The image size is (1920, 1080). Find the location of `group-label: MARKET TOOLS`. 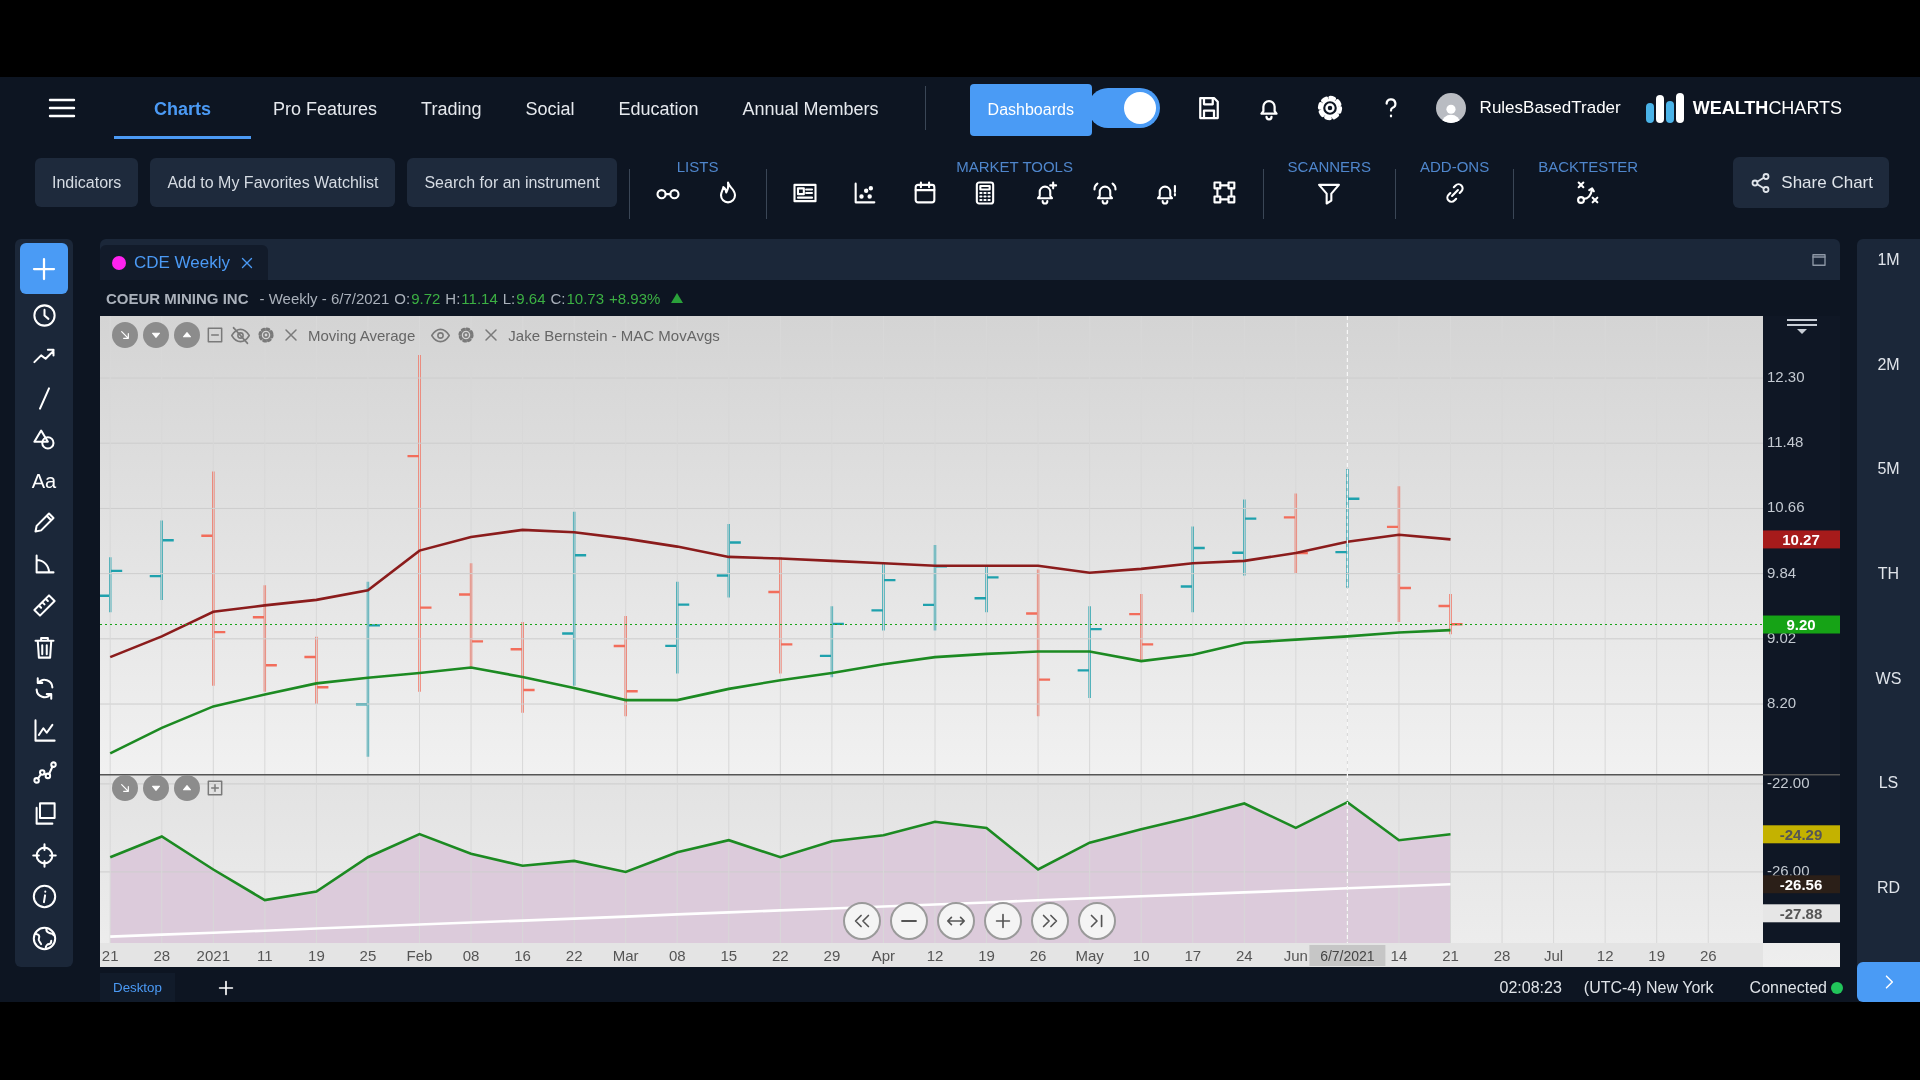

group-label: MARKET TOOLS is located at coordinates (1014, 166).